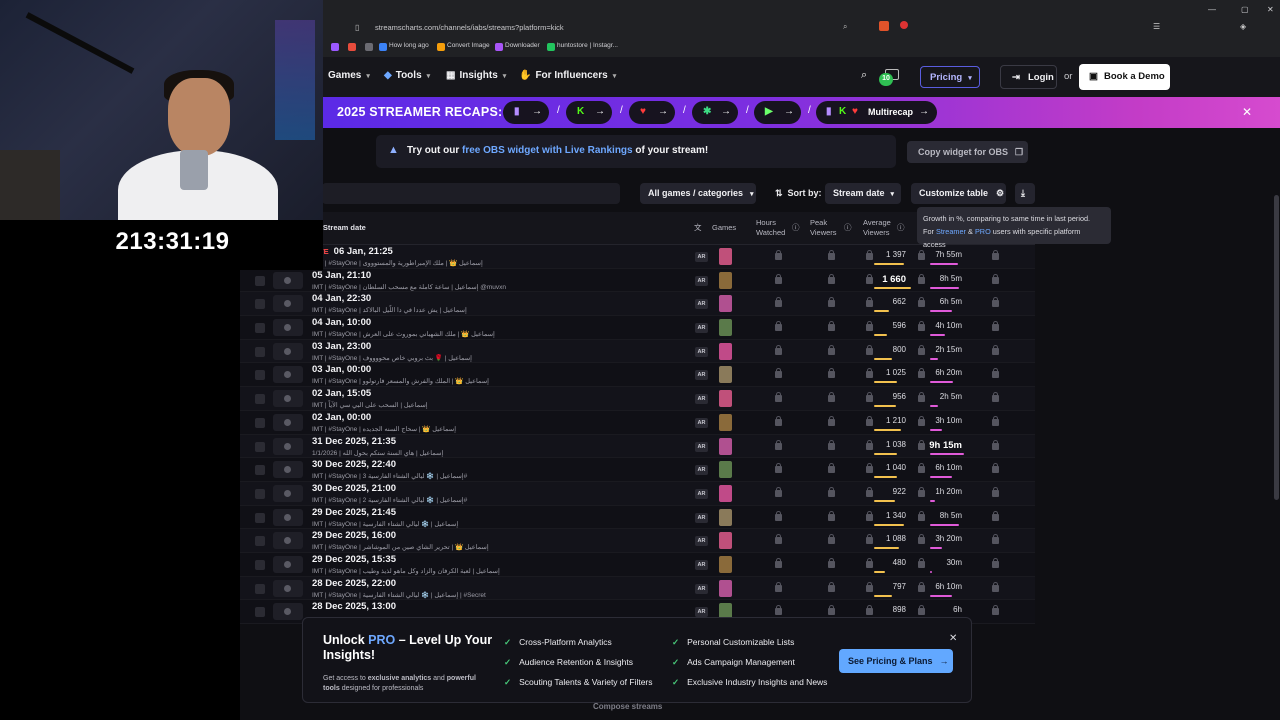 This screenshot has width=1280, height=720. Describe the element at coordinates (863, 193) in the screenshot. I see `sort-dropdown: Stream date ▾` at that location.